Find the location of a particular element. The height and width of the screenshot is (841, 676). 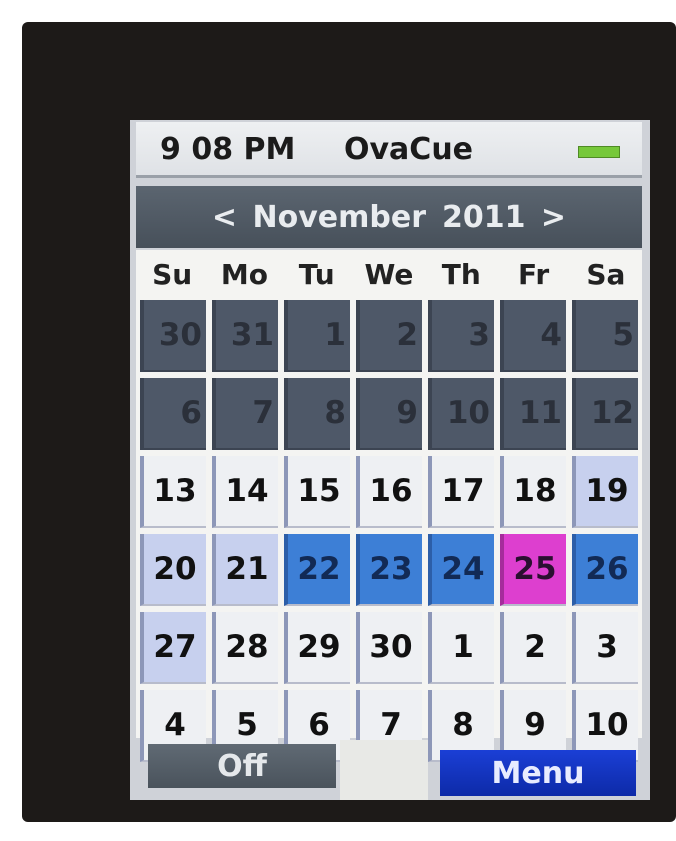

battery-icon is located at coordinates (599, 152).